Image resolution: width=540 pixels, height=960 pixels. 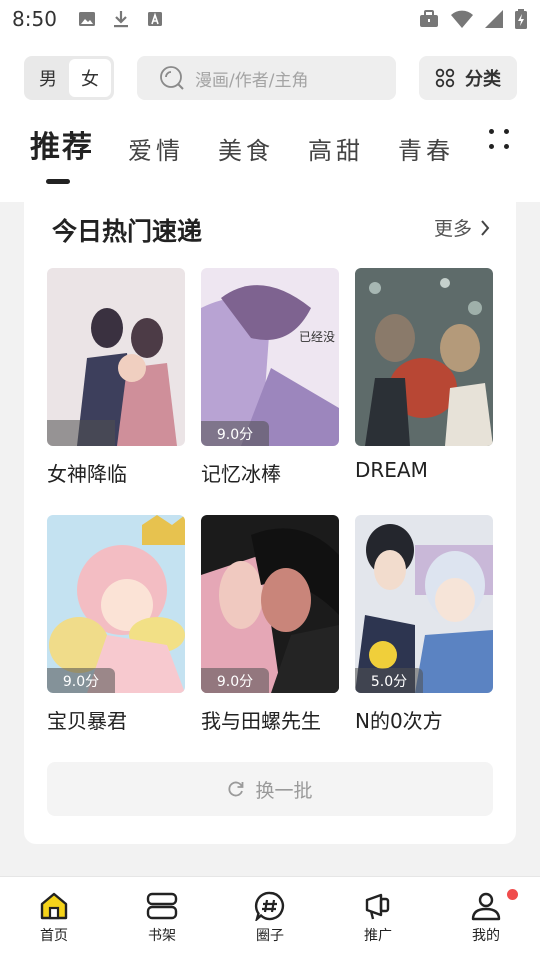 What do you see at coordinates (270, 472) in the screenshot?
I see `comic-title: 记忆冰棒` at bounding box center [270, 472].